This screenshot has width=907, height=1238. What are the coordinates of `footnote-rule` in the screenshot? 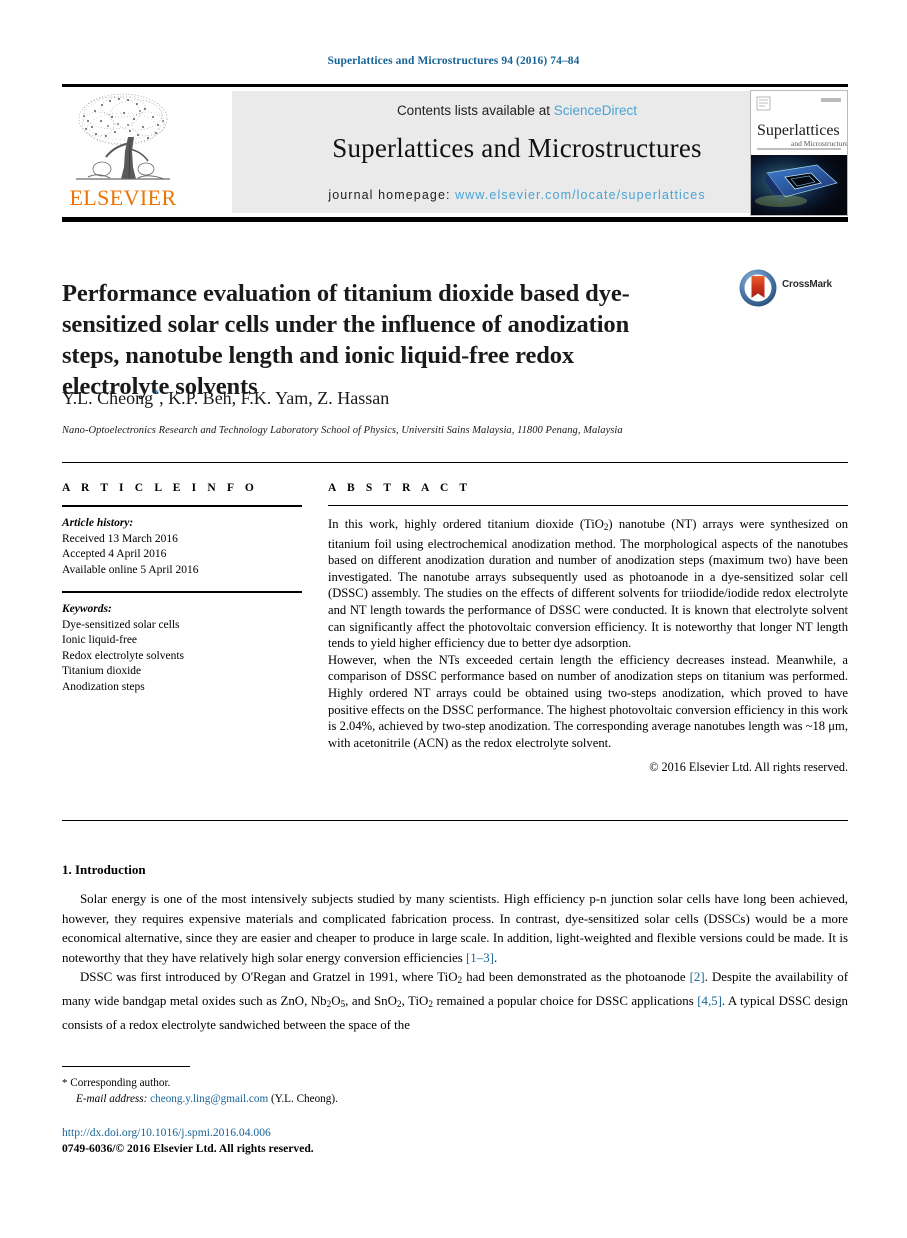 It's located at (126, 1066).